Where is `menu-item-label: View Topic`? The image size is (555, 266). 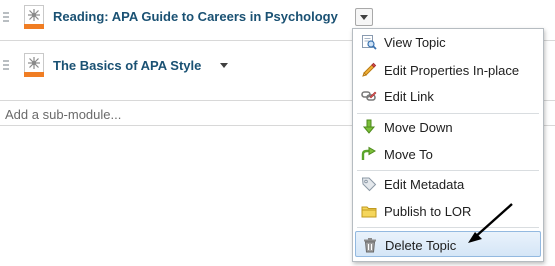 menu-item-label: View Topic is located at coordinates (415, 42).